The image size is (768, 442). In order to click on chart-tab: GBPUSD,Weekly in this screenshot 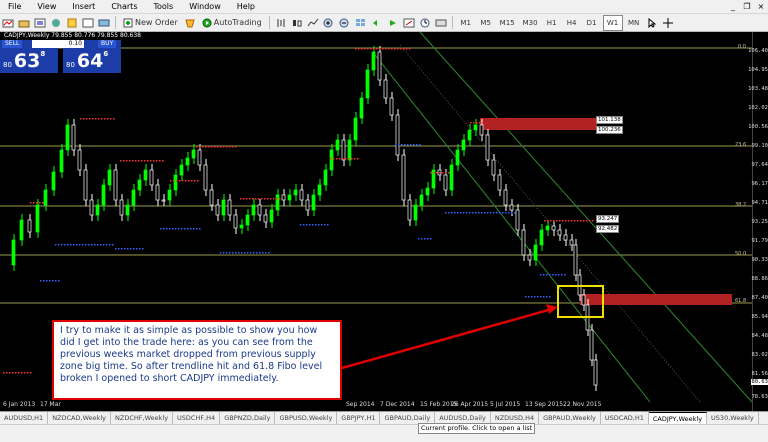, I will do `click(306, 418)`.